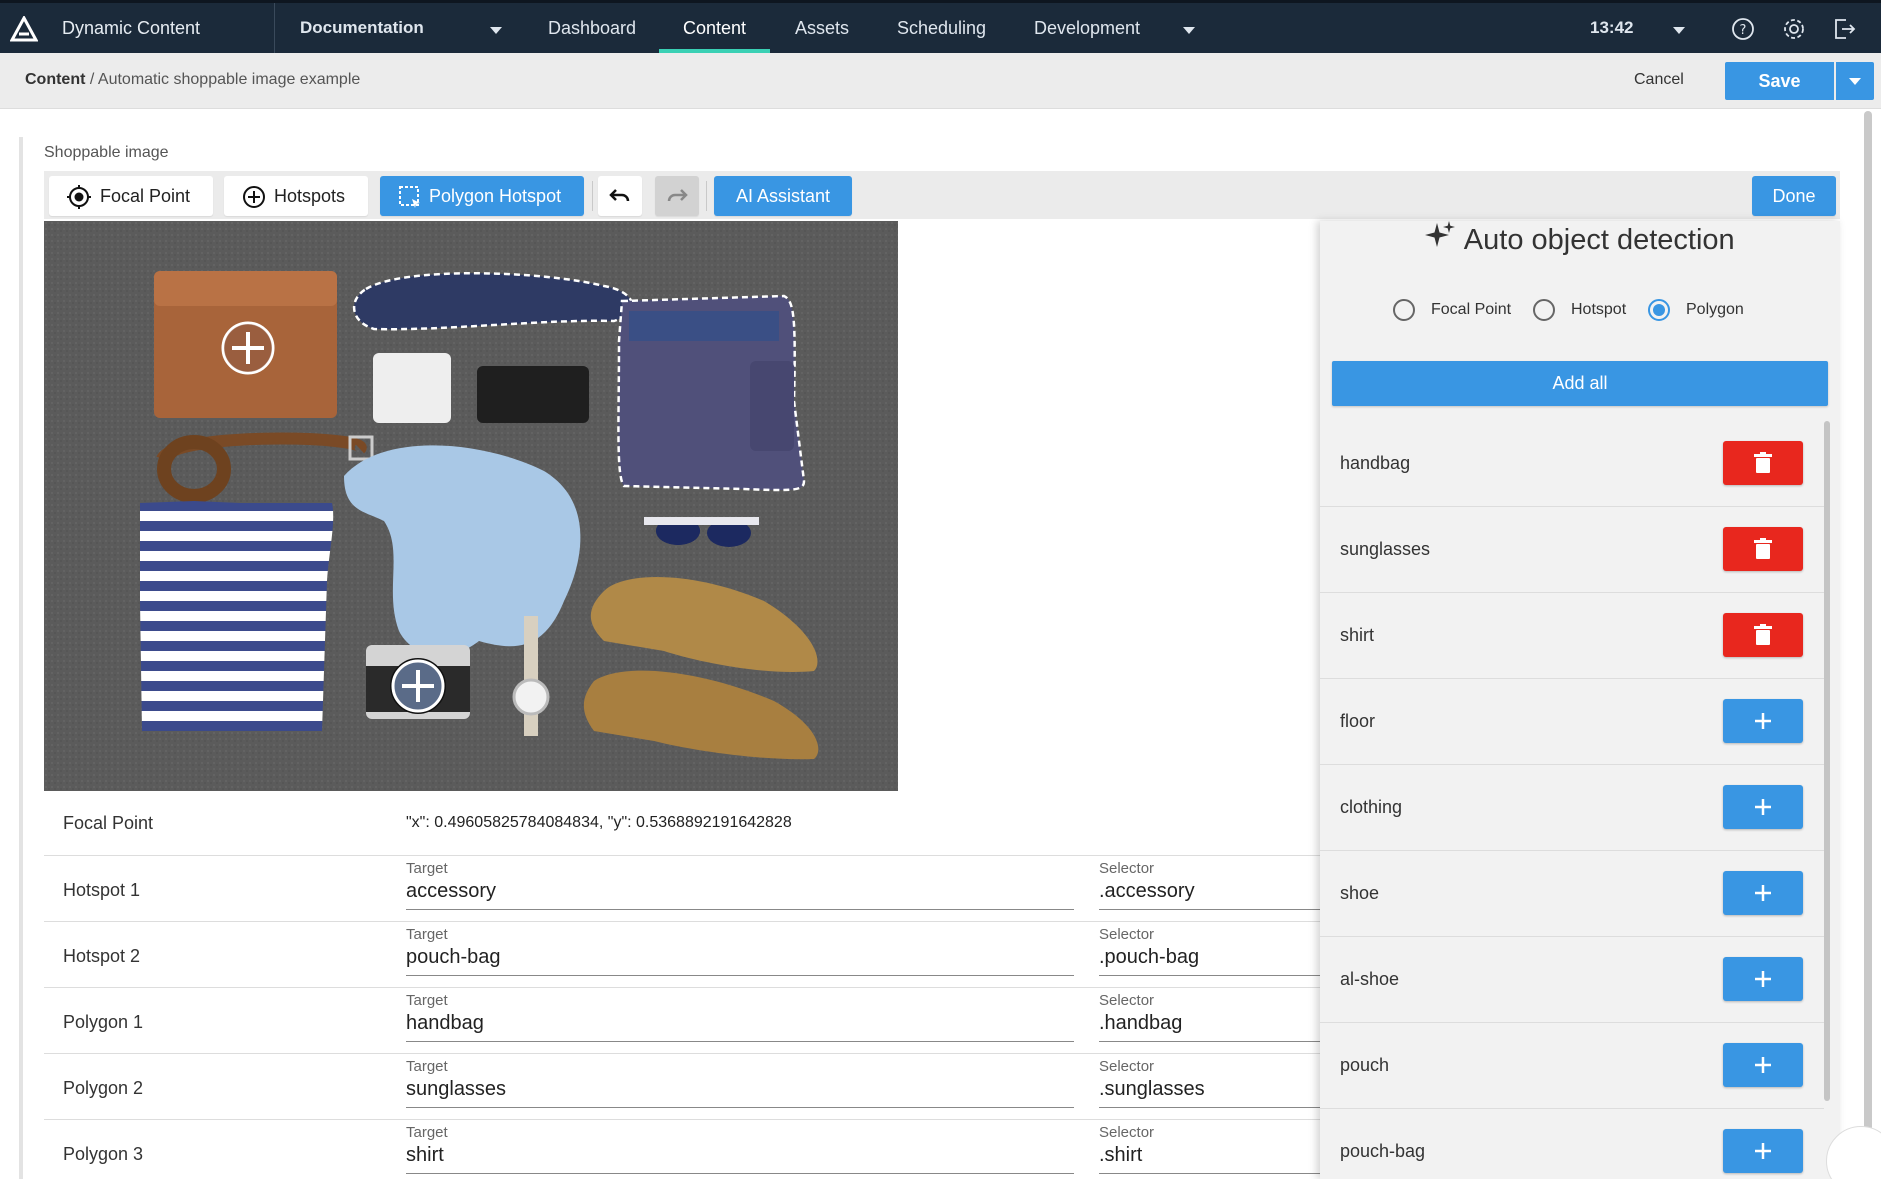 The height and width of the screenshot is (1179, 1881). Describe the element at coordinates (1385, 549) in the screenshot. I see `object-name: sunglasses` at that location.